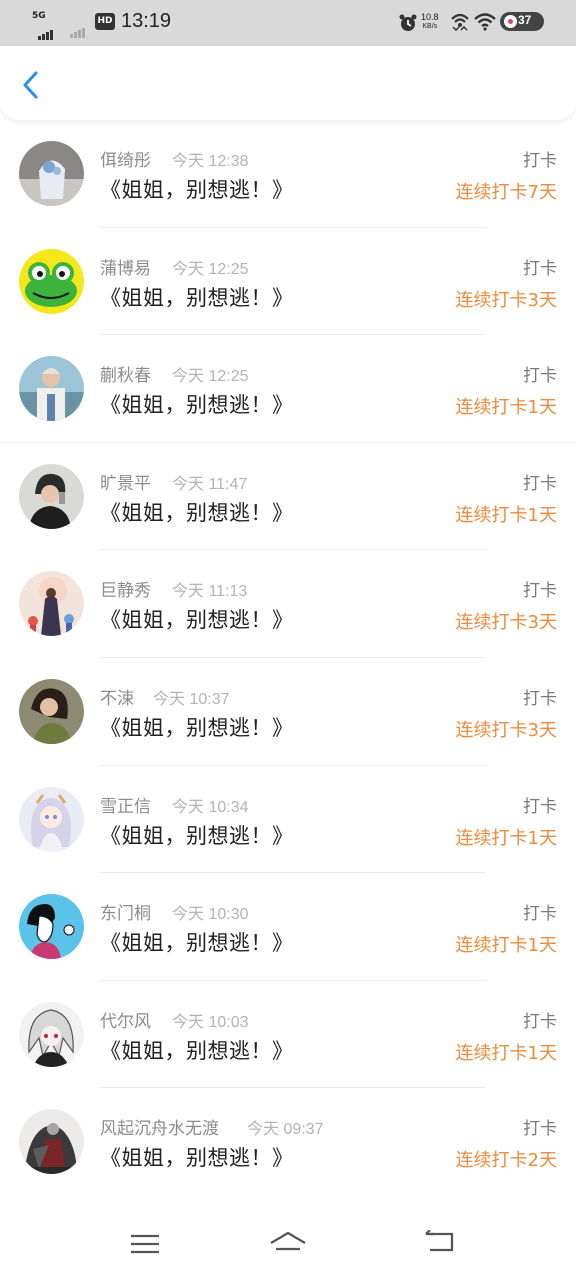  I want to click on battery-indicator: 37, so click(522, 21).